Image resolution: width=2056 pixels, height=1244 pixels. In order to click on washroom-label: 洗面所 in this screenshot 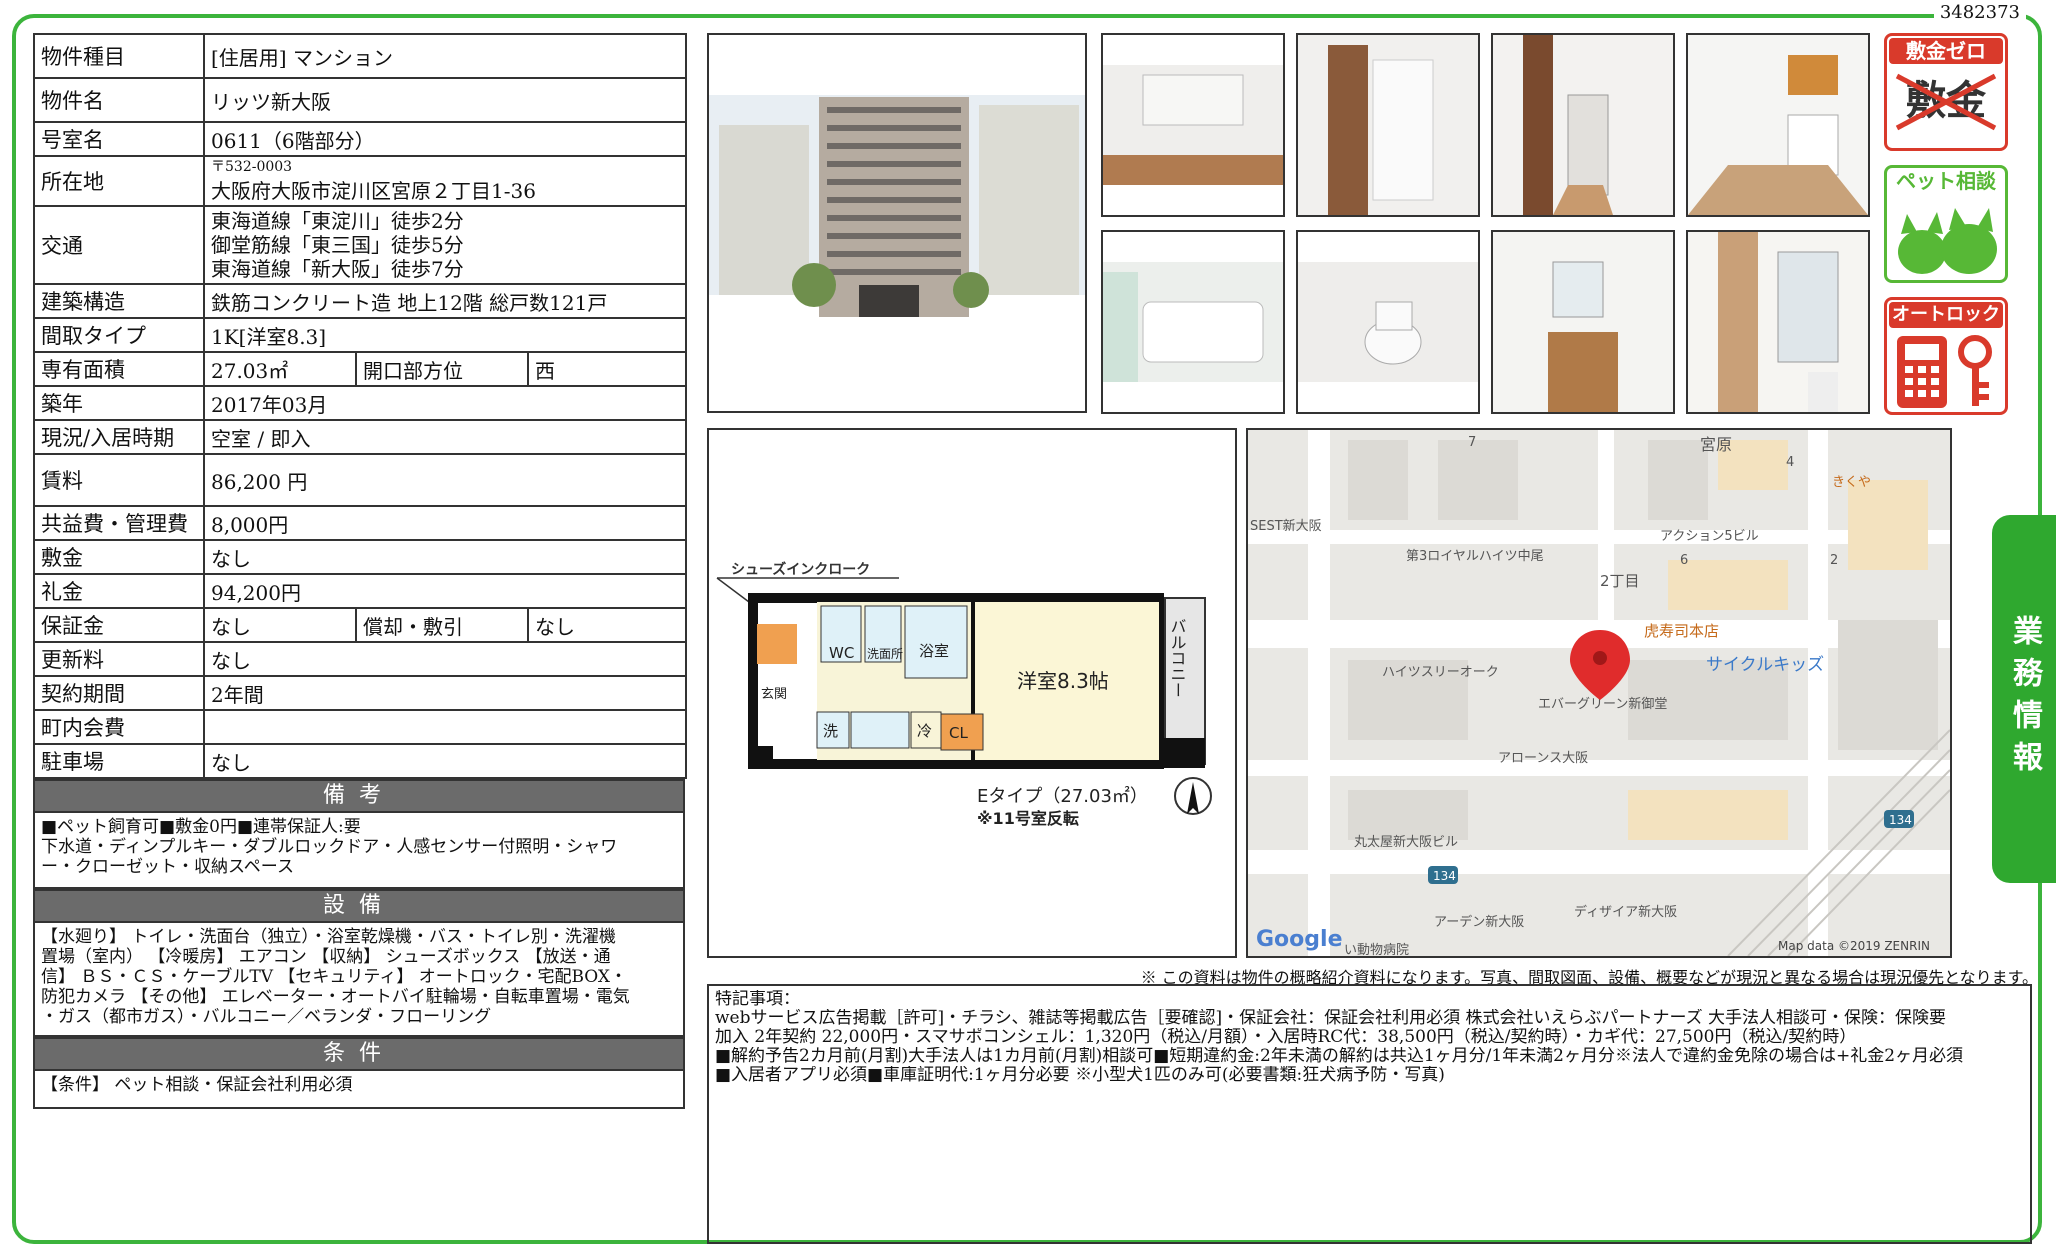, I will do `click(885, 654)`.